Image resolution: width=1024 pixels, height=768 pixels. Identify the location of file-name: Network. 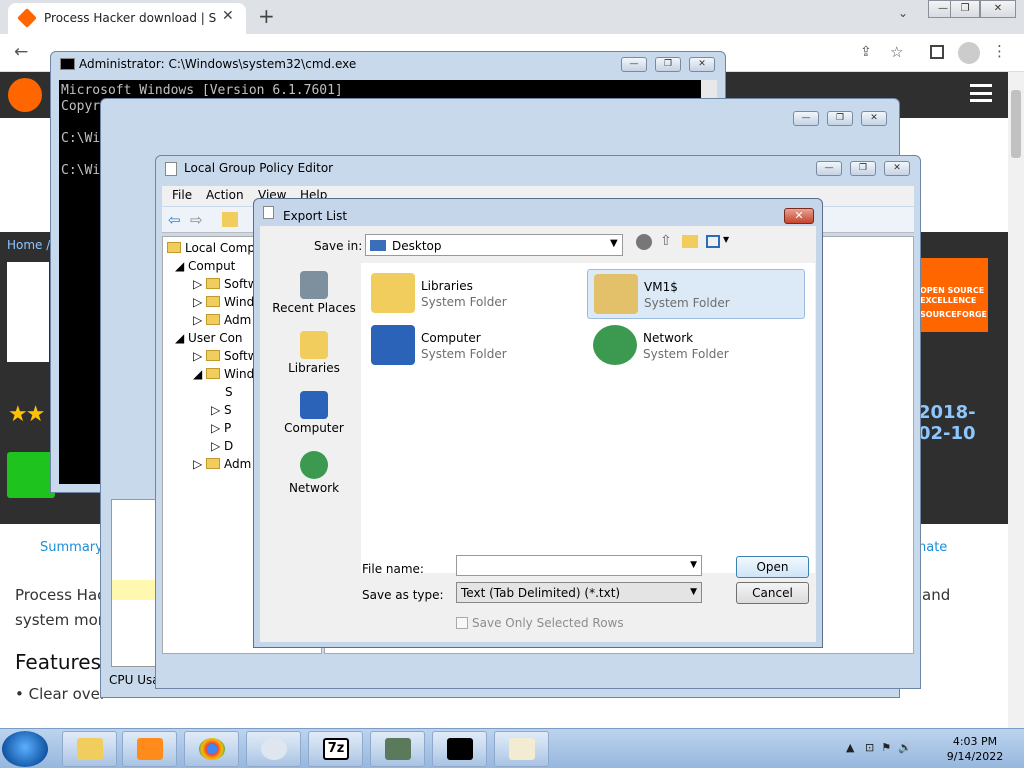
(668, 338).